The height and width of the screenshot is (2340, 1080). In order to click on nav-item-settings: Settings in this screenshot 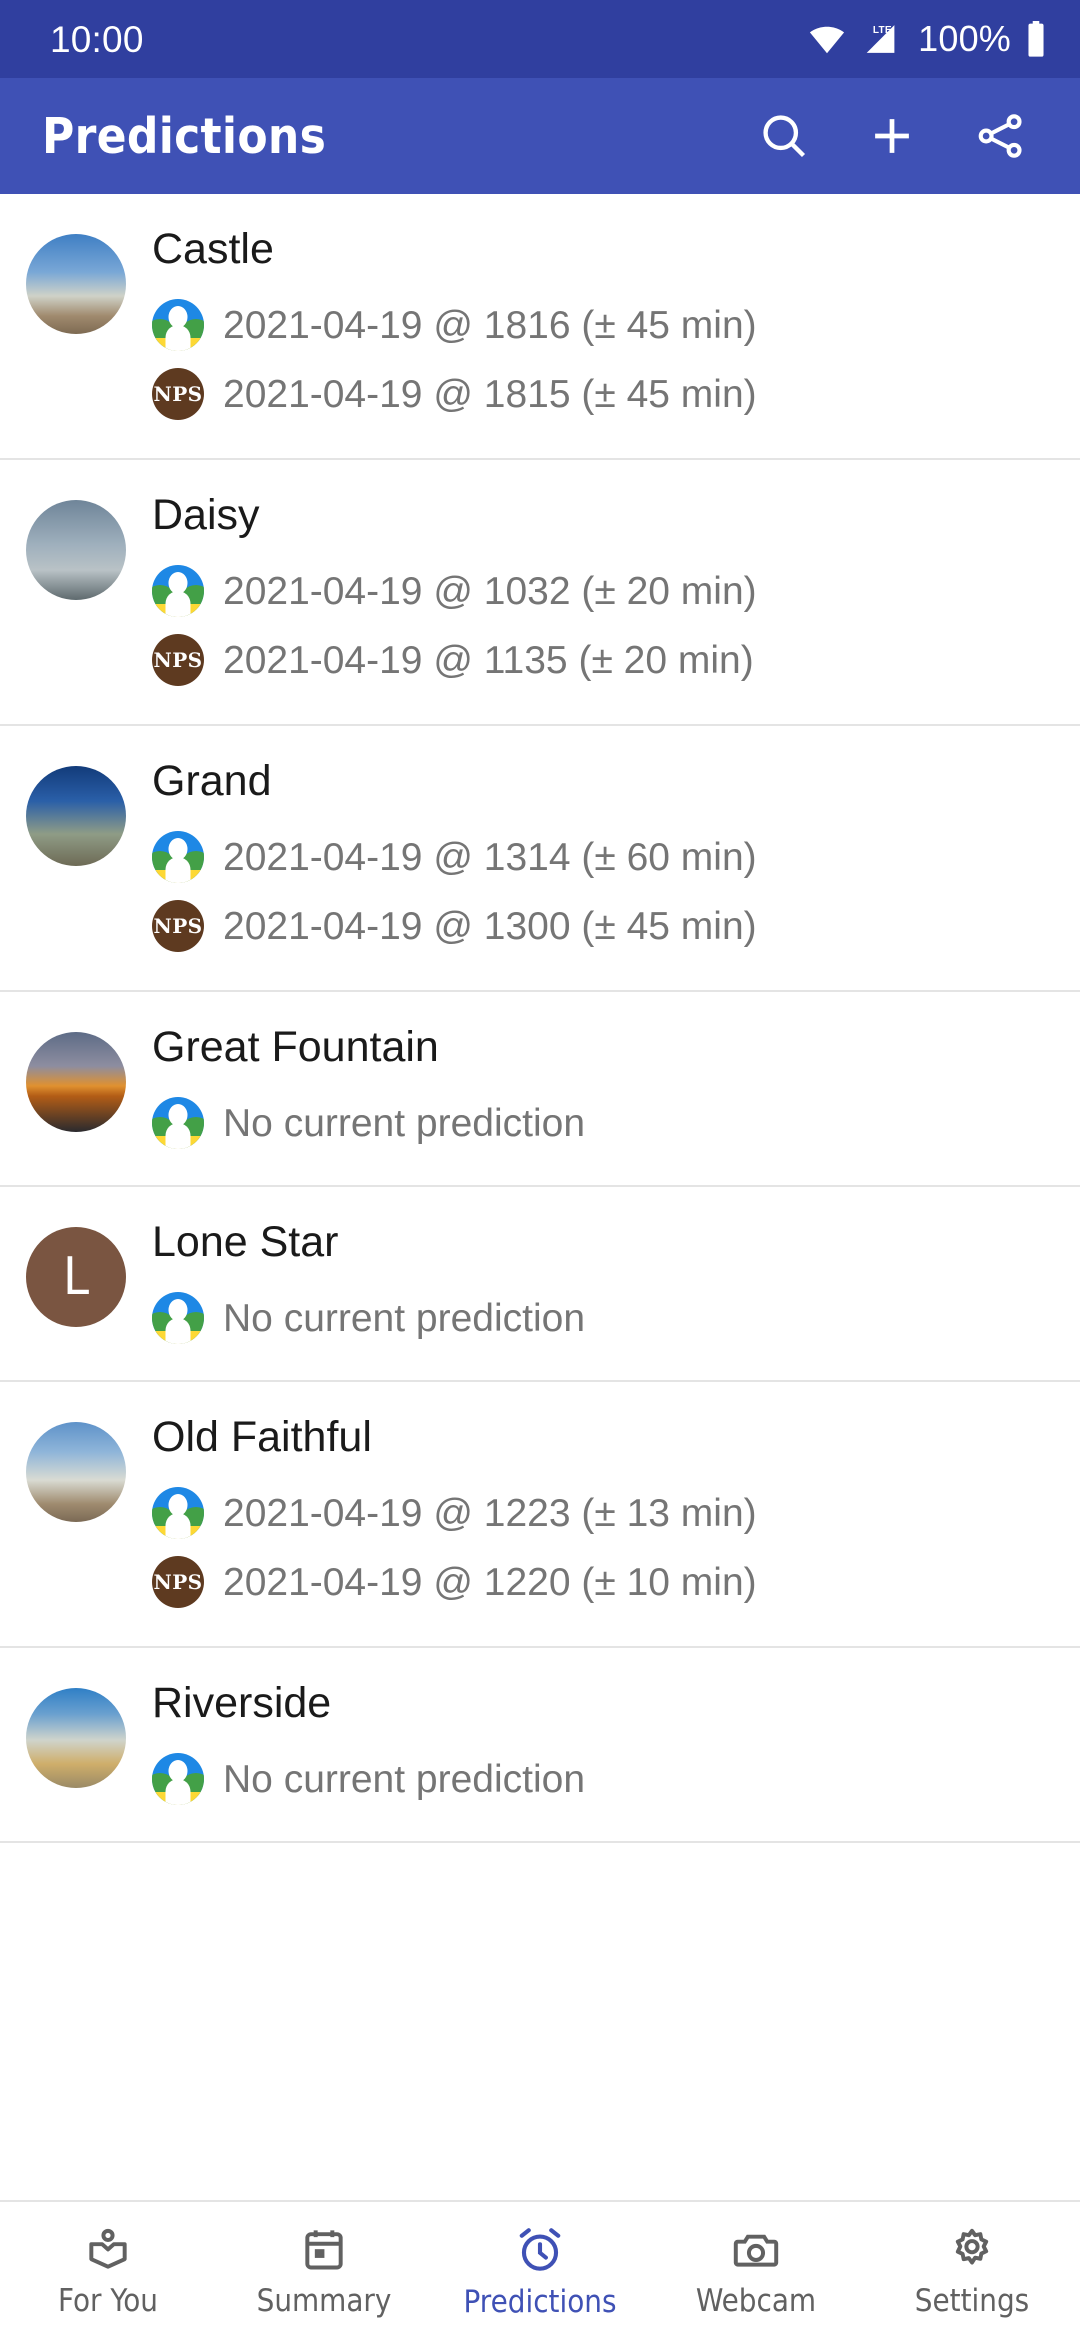, I will do `click(972, 2271)`.